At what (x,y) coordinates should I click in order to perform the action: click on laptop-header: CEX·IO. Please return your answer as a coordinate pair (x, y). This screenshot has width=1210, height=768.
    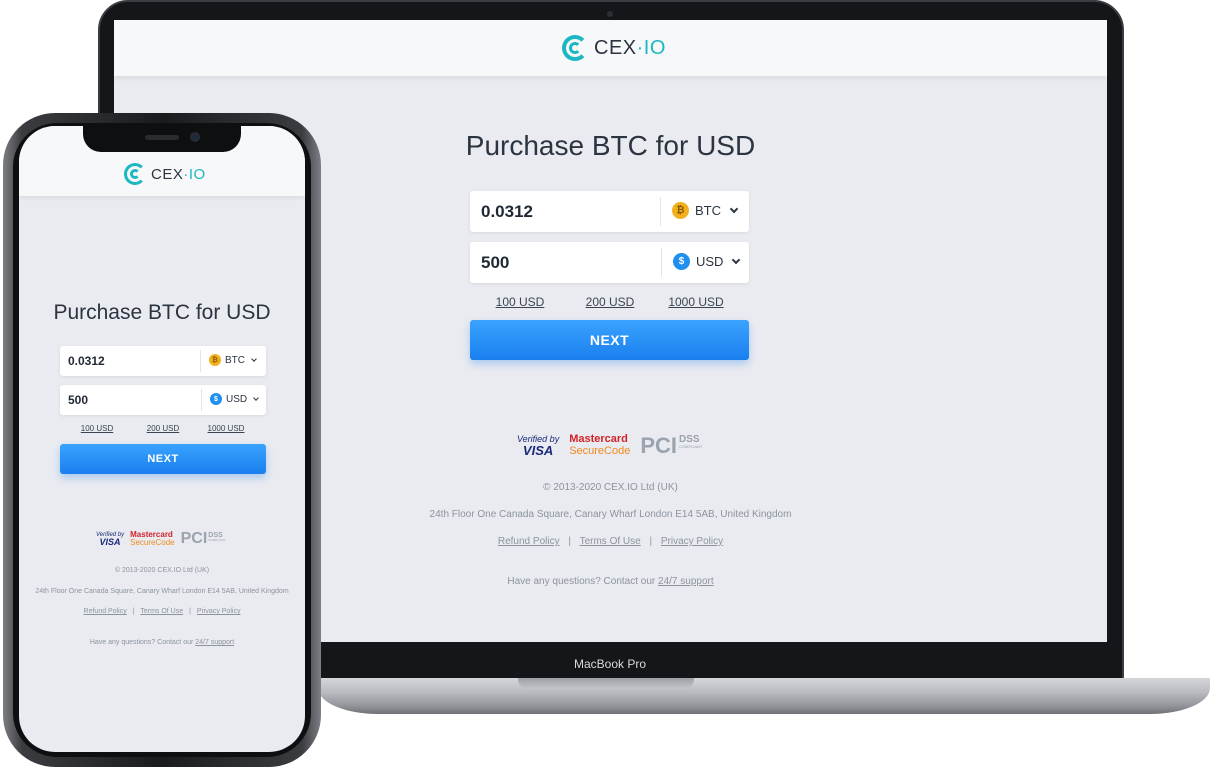
    Looking at the image, I should click on (610, 48).